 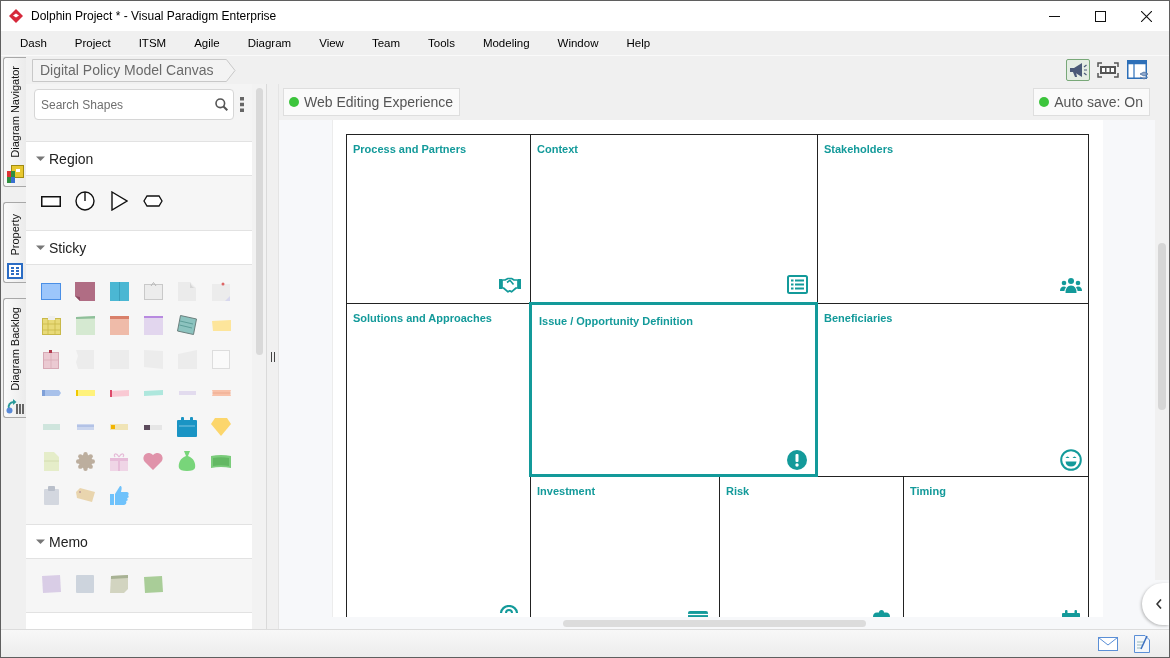 What do you see at coordinates (331, 43) in the screenshot?
I see `menu-item: View` at bounding box center [331, 43].